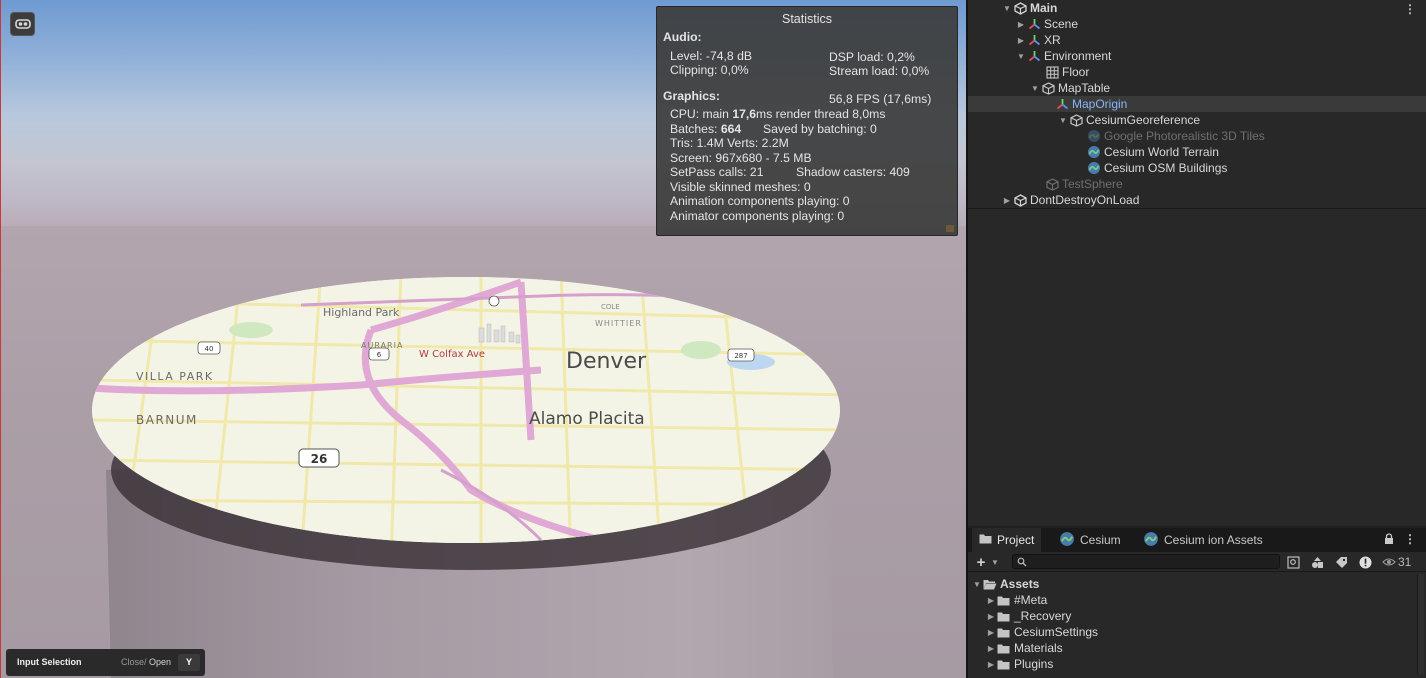 The height and width of the screenshot is (678, 1426). What do you see at coordinates (1090, 540) in the screenshot?
I see `tab-cesium: Cesium` at bounding box center [1090, 540].